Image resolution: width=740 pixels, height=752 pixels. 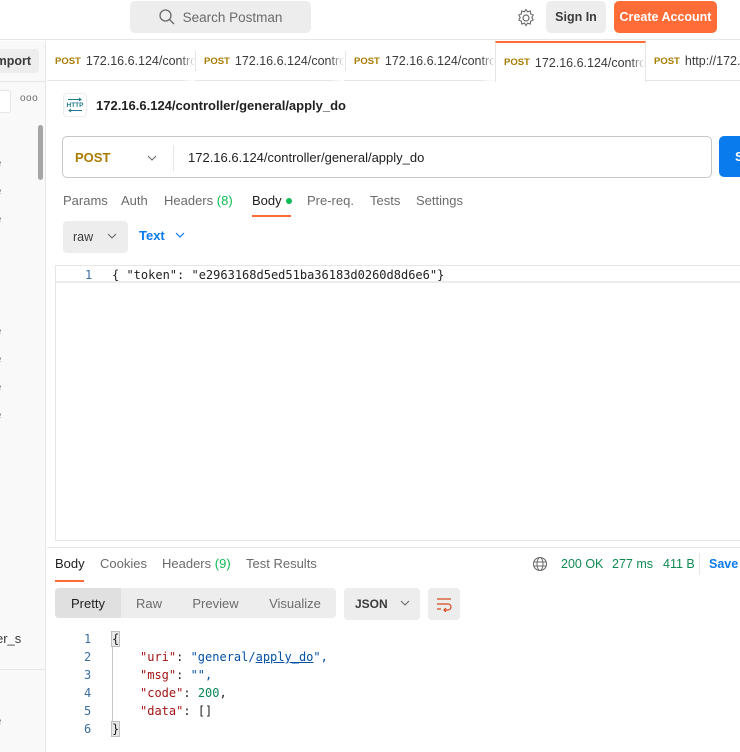 What do you see at coordinates (439, 200) in the screenshot?
I see `tab-settings: Settings` at bounding box center [439, 200].